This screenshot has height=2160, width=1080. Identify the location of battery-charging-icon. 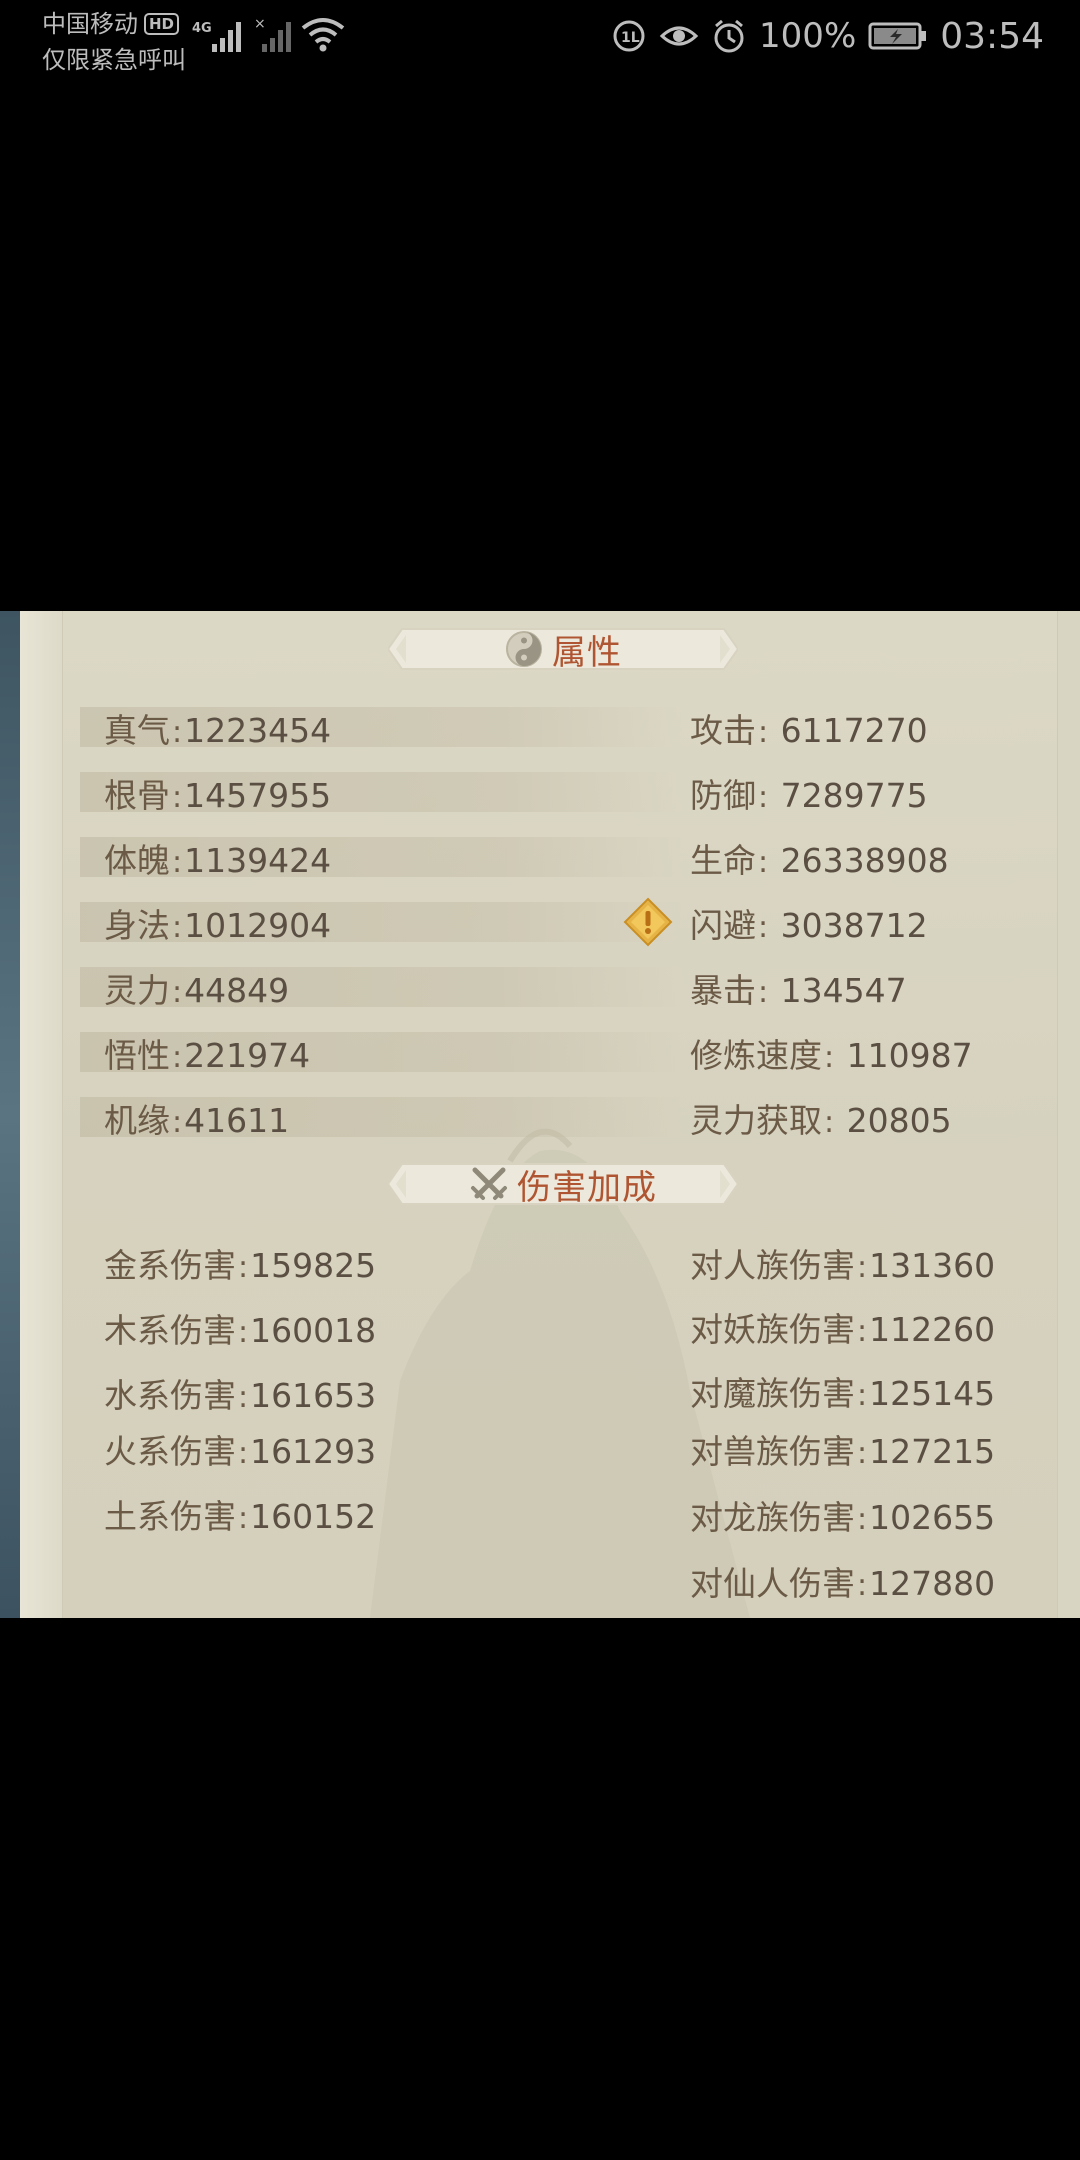
(897, 36).